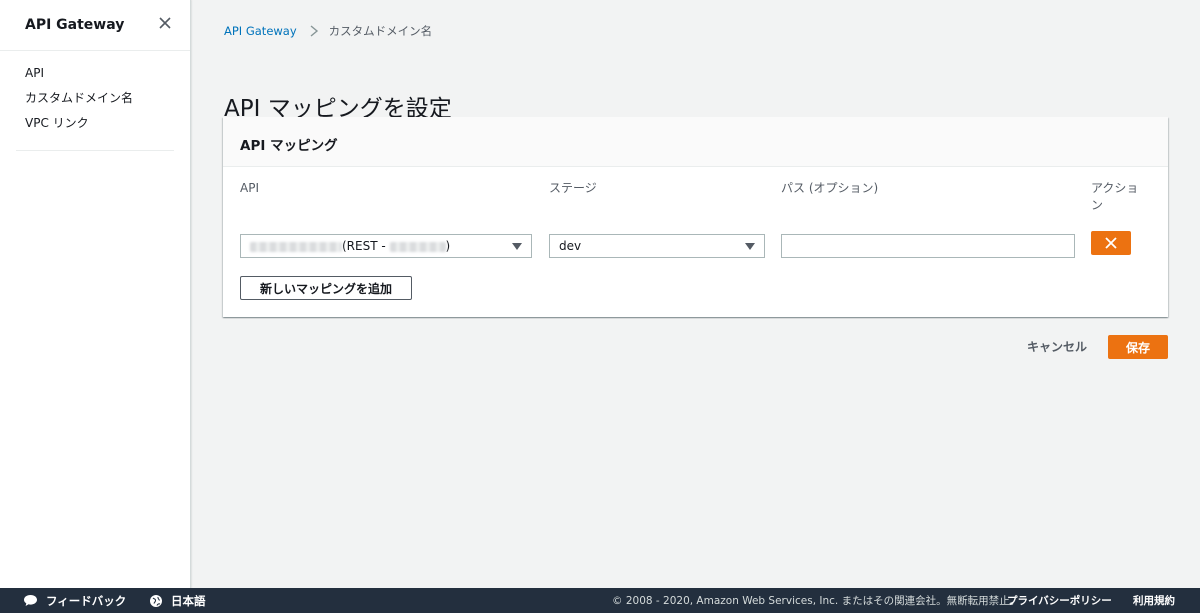 This screenshot has width=1200, height=613. Describe the element at coordinates (448, 246) in the screenshot. I see `api-select-close: )` at that location.